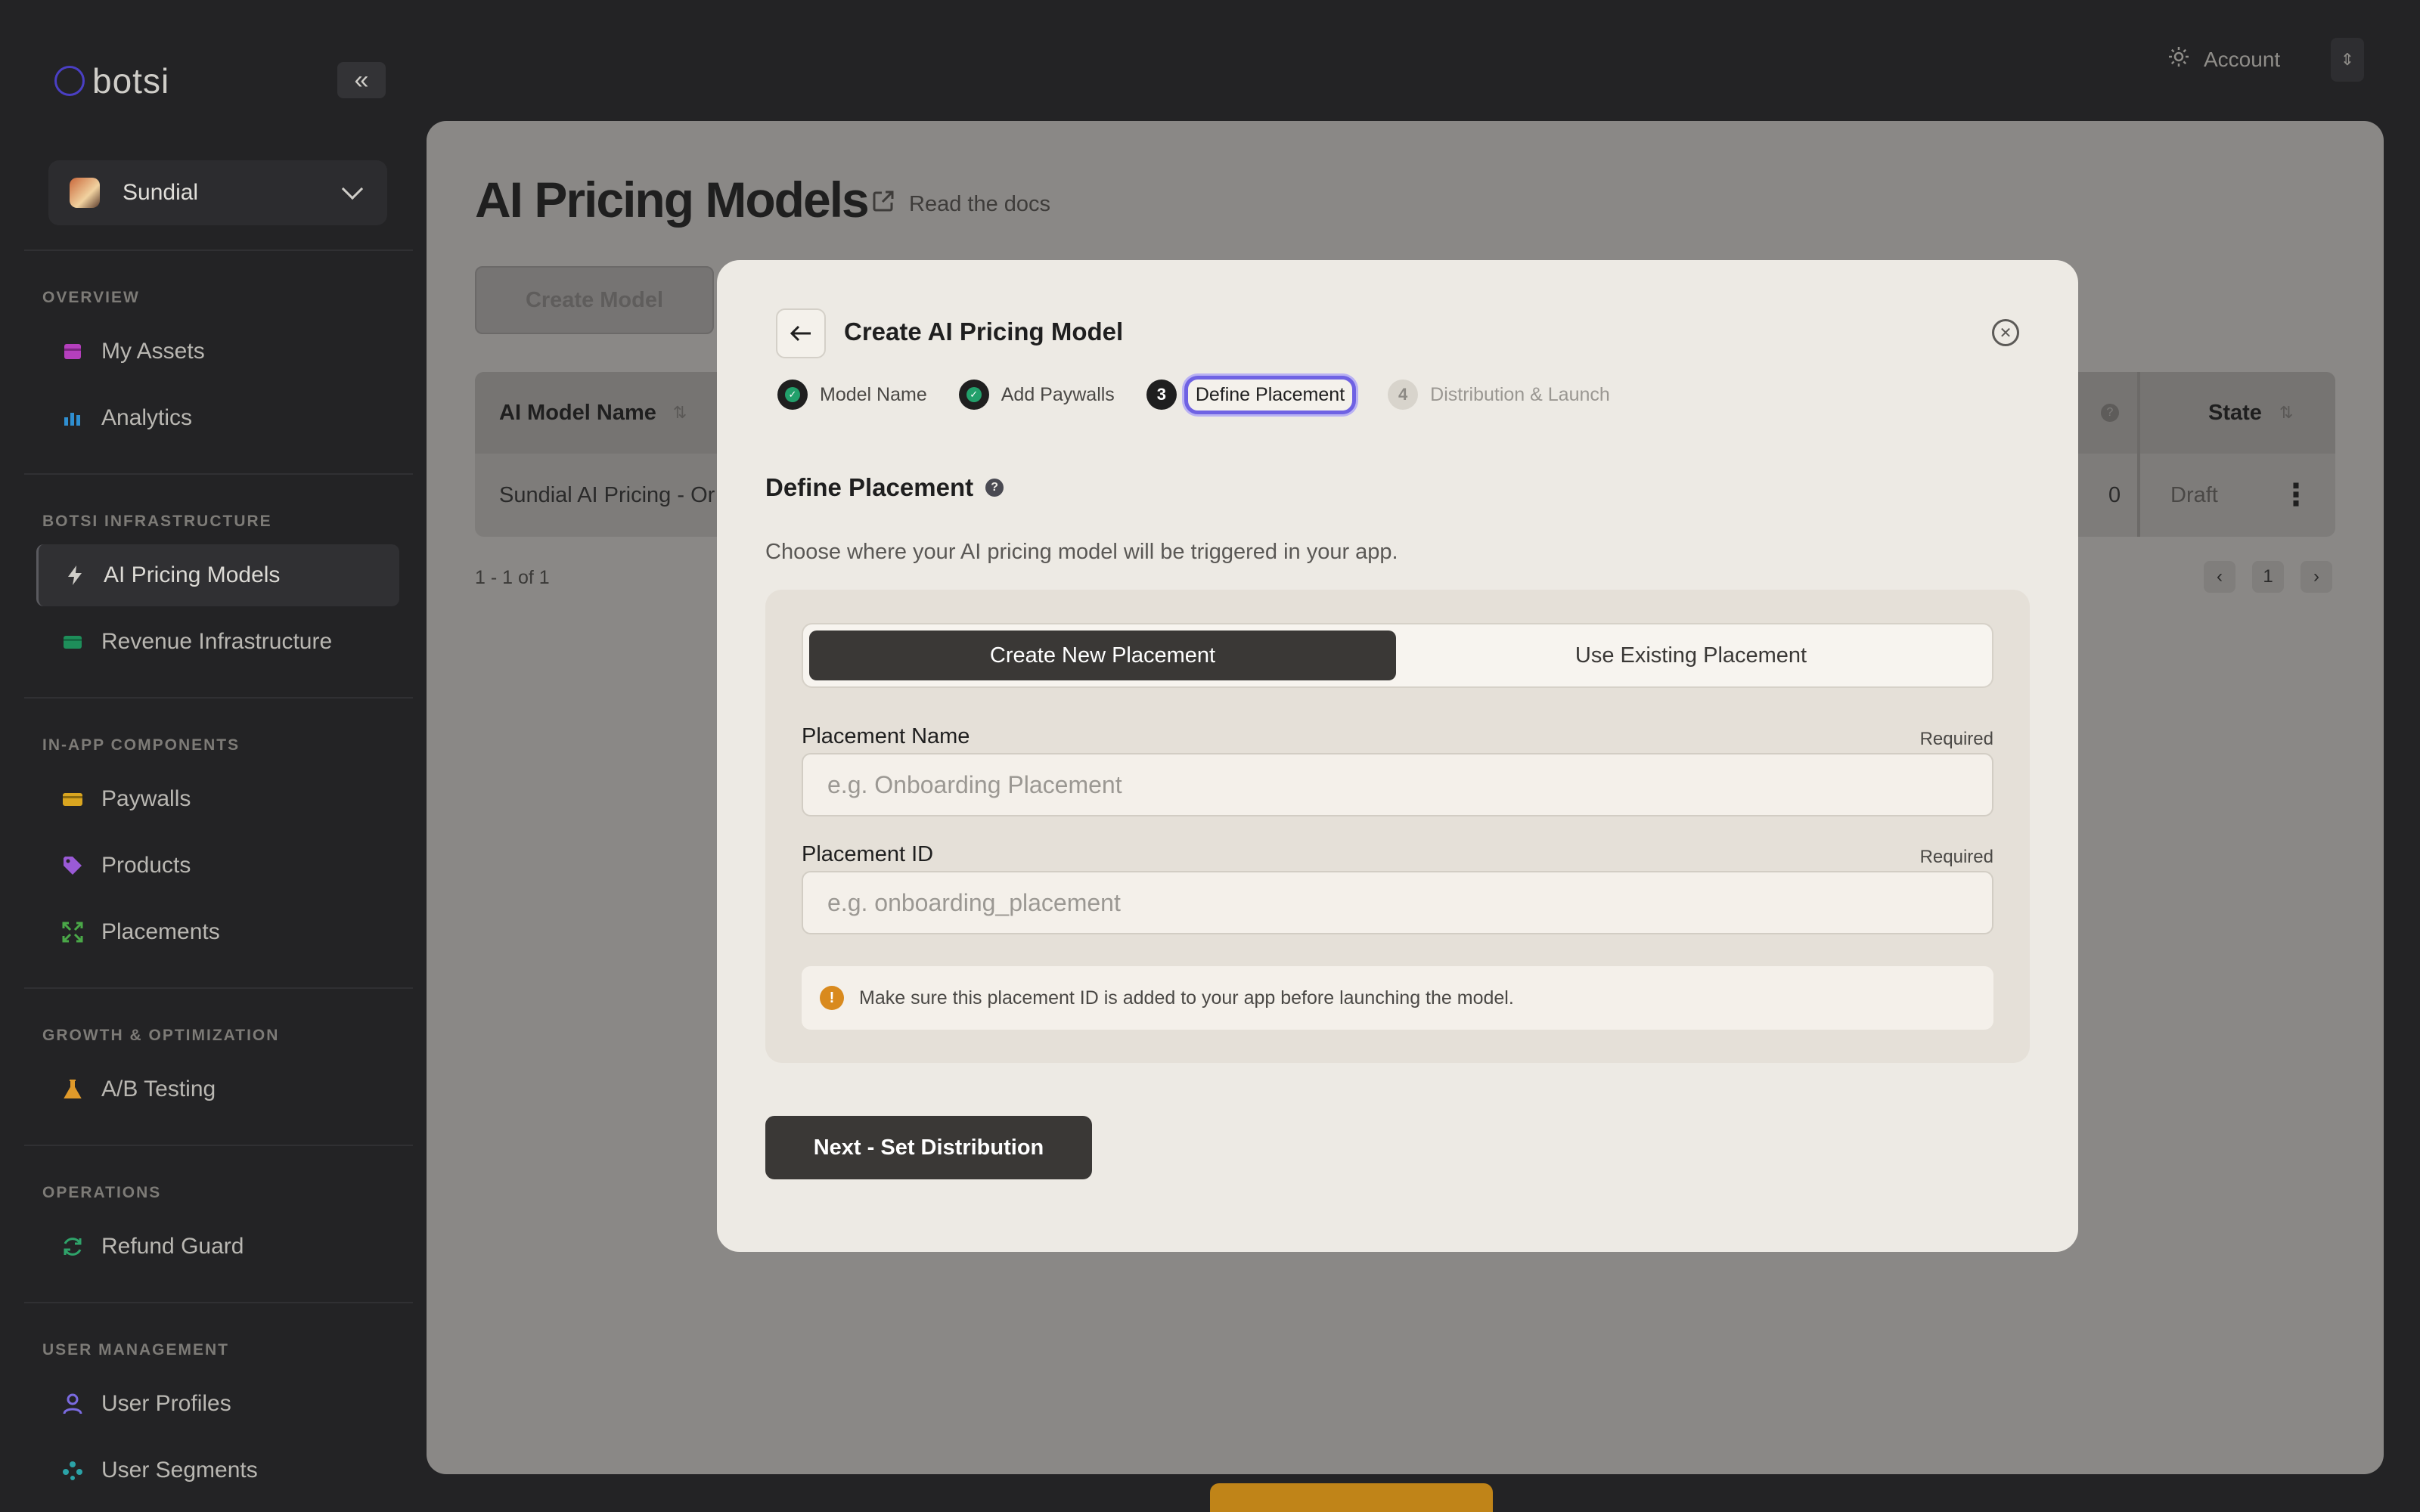 This screenshot has height=1512, width=2420. I want to click on sidebar-item-label: Paywalls, so click(146, 798).